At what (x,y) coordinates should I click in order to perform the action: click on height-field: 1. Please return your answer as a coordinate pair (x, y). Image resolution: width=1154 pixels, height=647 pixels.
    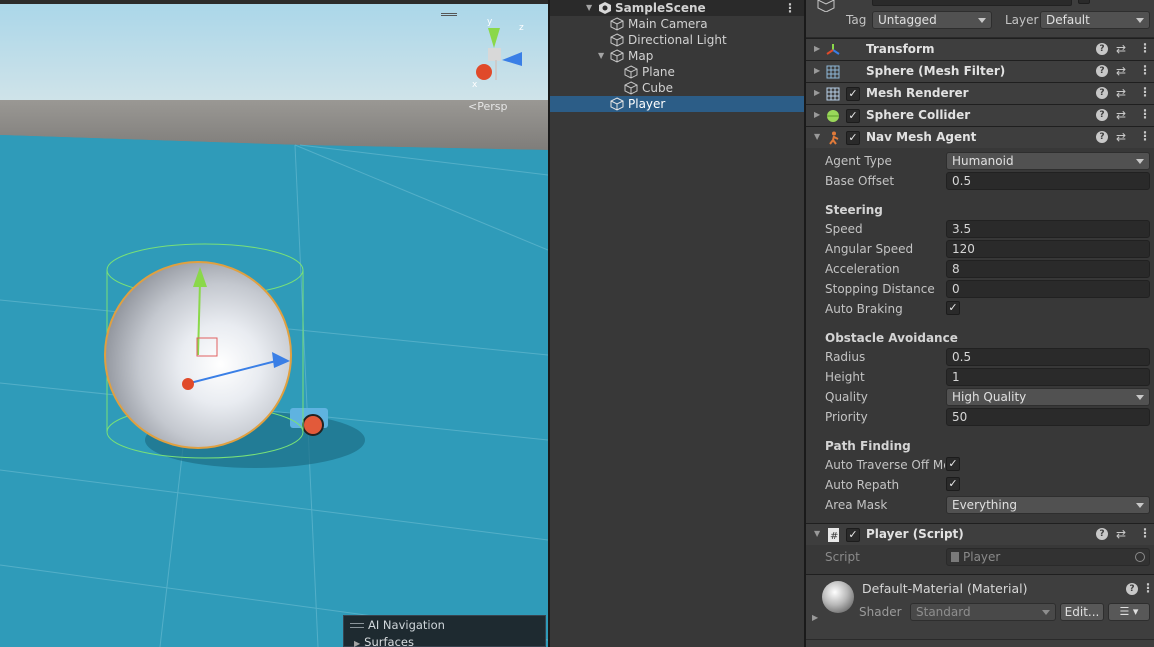
    Looking at the image, I should click on (1048, 377).